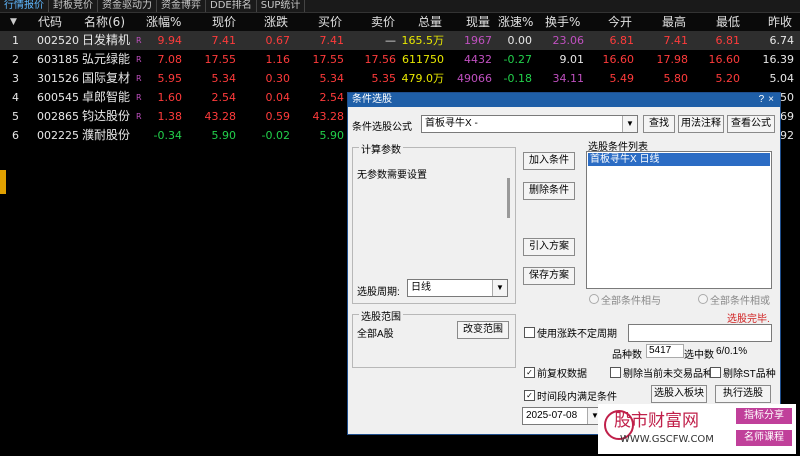 The width and height of the screenshot is (800, 456). What do you see at coordinates (330, 22) in the screenshot?
I see `col-bid: 买价` at bounding box center [330, 22].